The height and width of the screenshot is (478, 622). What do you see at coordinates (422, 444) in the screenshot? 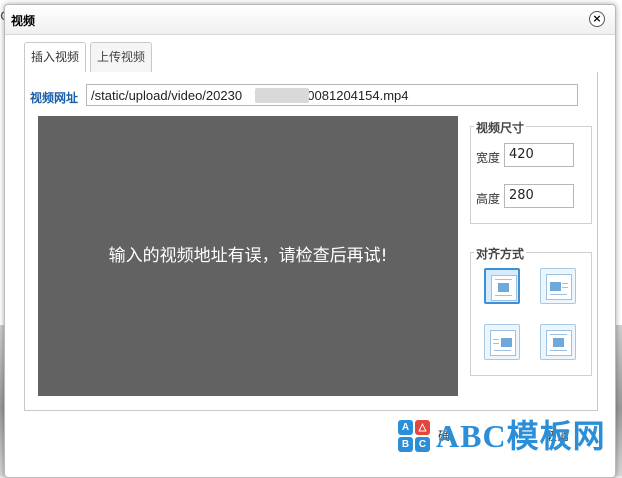
I see `logo-letter-c: C` at bounding box center [422, 444].